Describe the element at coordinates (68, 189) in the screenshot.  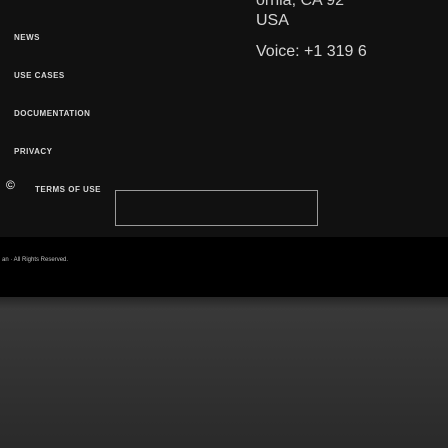
I see `nav-link-terms-of-use: Terms of Use` at that location.